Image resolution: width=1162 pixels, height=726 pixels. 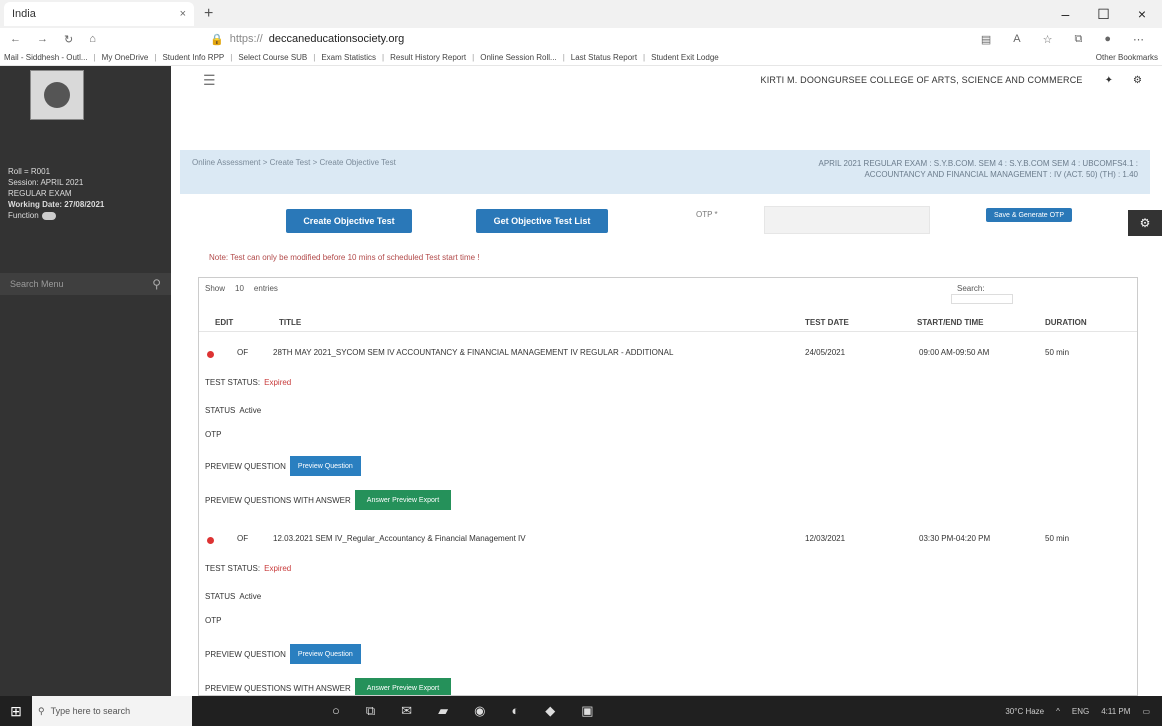 I want to click on app-icon: ◆, so click(x=550, y=711).